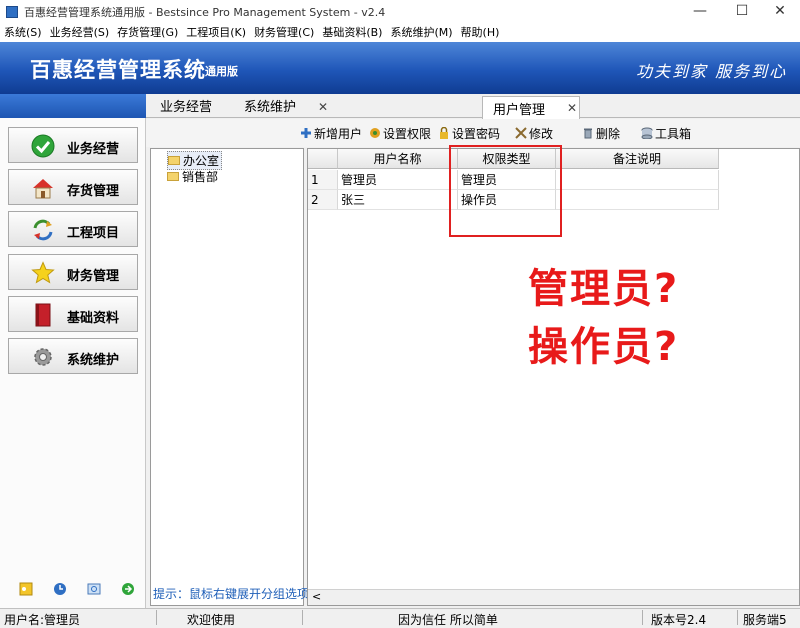 The image size is (800, 628). What do you see at coordinates (505, 191) in the screenshot?
I see `highlight-box` at bounding box center [505, 191].